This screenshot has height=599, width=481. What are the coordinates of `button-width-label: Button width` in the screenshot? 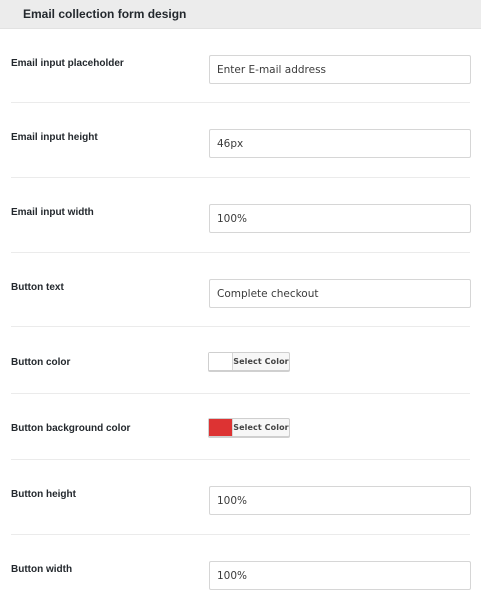 It's located at (42, 569).